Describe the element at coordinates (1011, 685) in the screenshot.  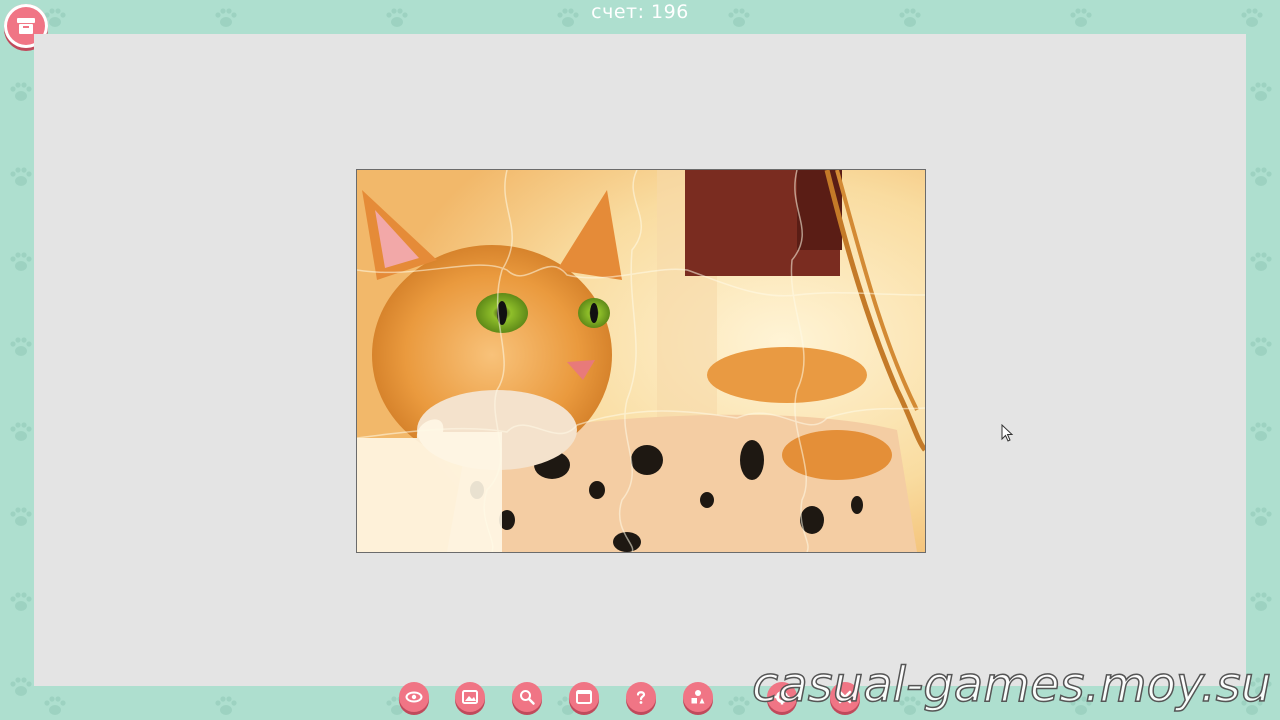
I see `watermark-text: casual-games.moy.su` at that location.